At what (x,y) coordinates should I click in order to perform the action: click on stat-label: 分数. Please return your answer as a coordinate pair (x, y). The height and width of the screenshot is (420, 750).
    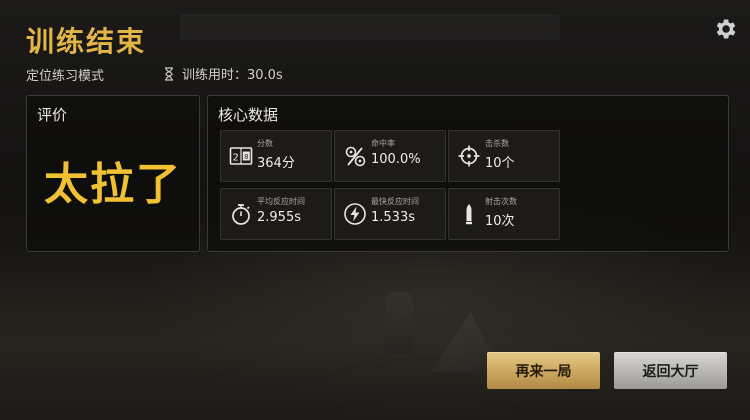
    Looking at the image, I should click on (265, 143).